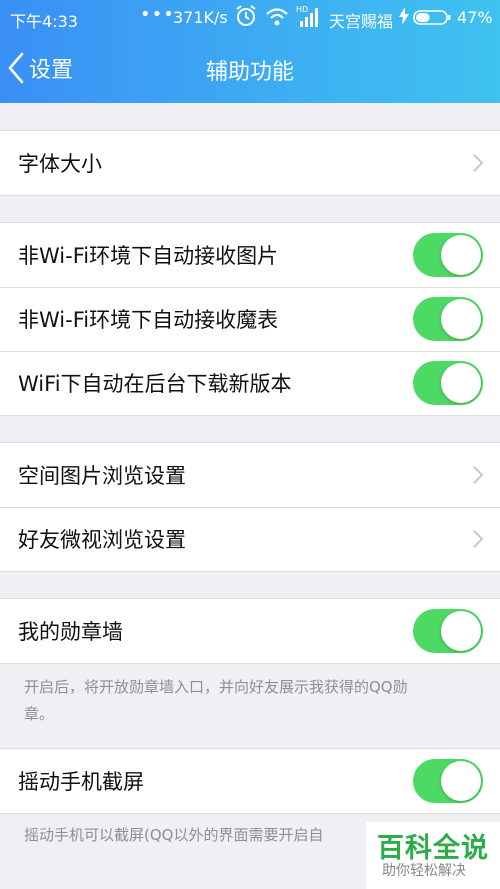 This screenshot has width=500, height=889. I want to click on shake-screenshot-toggle, so click(448, 781).